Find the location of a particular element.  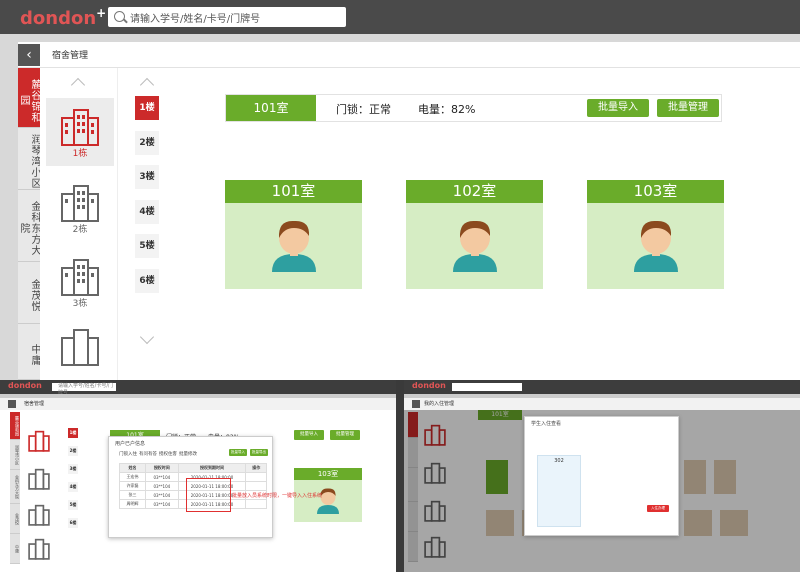

dialog-title: 用户已户信息 is located at coordinates (130, 444).